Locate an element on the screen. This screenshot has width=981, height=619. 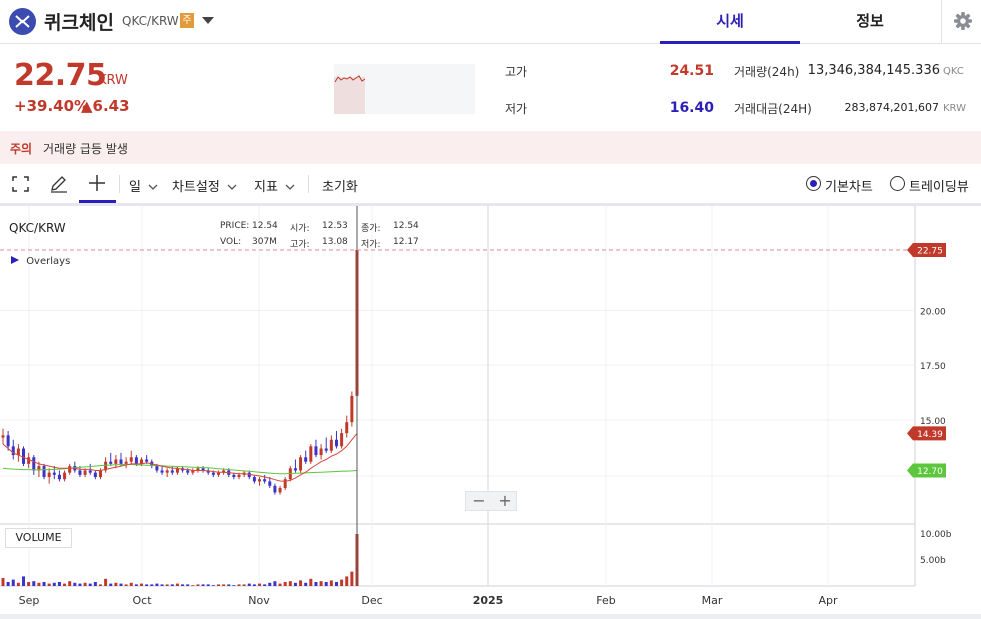
draw-tool-button is located at coordinates (59, 186).